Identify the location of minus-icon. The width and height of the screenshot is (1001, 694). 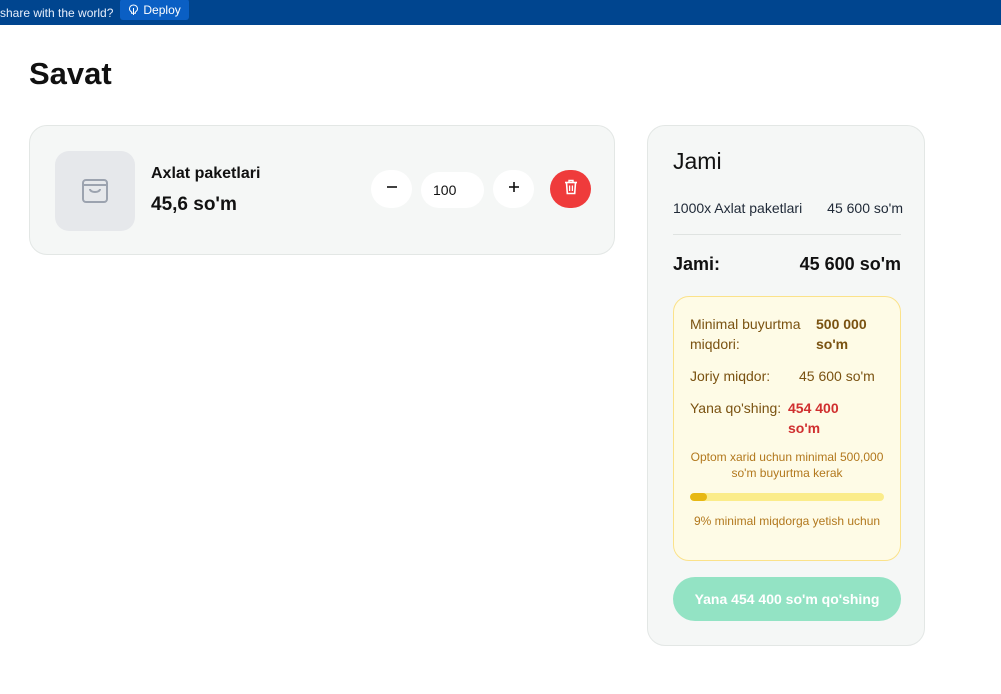
(392, 189).